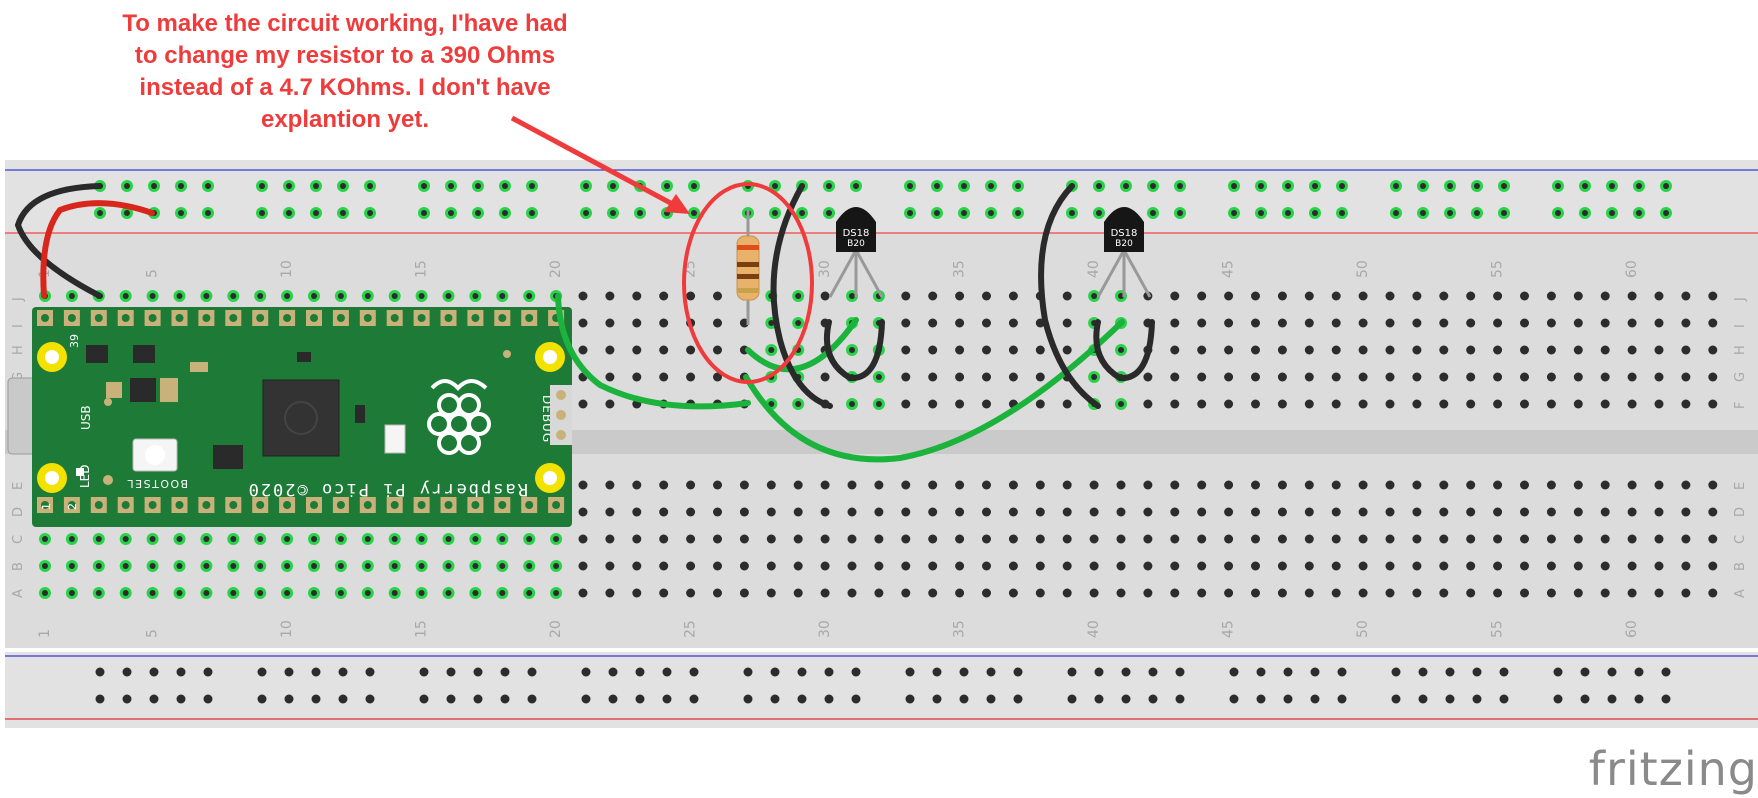 This screenshot has width=1758, height=798. What do you see at coordinates (1498, 629) in the screenshot?
I see `column-number: 55` at bounding box center [1498, 629].